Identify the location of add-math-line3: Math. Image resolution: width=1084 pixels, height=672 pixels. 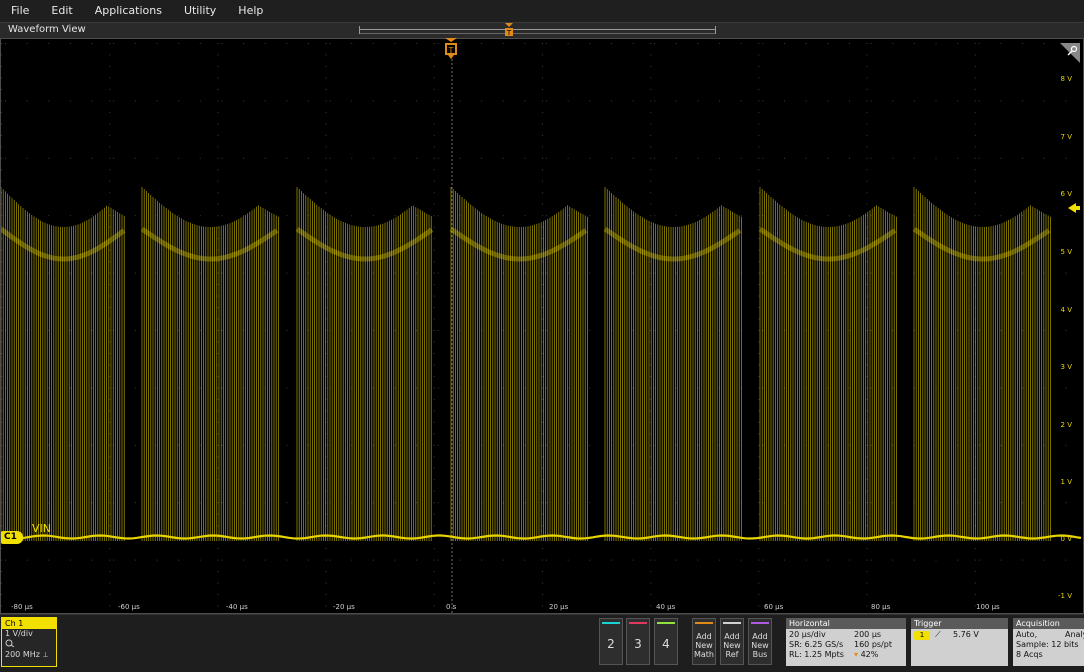
(703, 654).